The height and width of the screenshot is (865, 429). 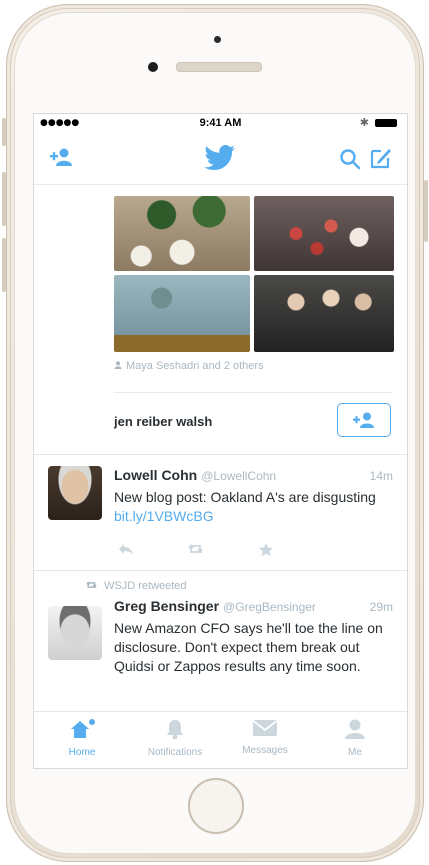 What do you see at coordinates (265, 750) in the screenshot?
I see `tab-label: Messages` at bounding box center [265, 750].